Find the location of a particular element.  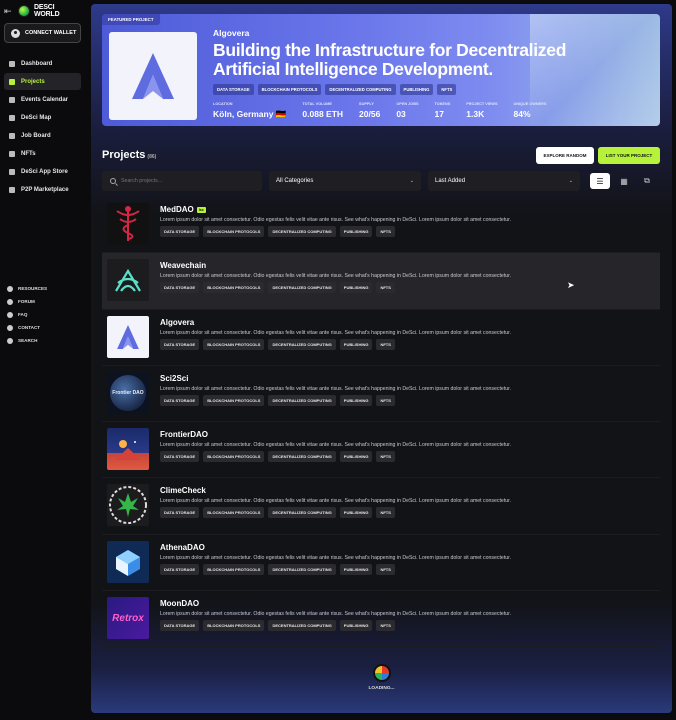

card-view-button: ⧉ is located at coordinates (647, 181).